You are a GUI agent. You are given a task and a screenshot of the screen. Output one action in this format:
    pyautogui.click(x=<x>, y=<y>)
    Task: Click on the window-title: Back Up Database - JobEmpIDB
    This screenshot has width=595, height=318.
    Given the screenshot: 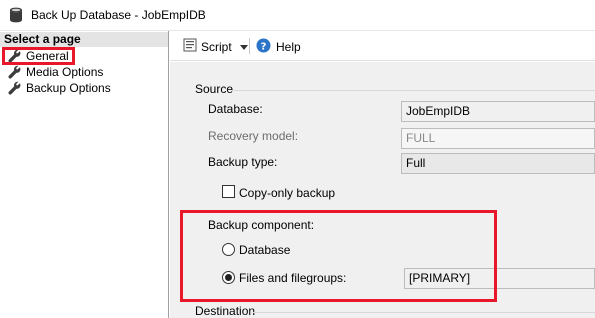 What is the action you would take?
    pyautogui.click(x=118, y=15)
    